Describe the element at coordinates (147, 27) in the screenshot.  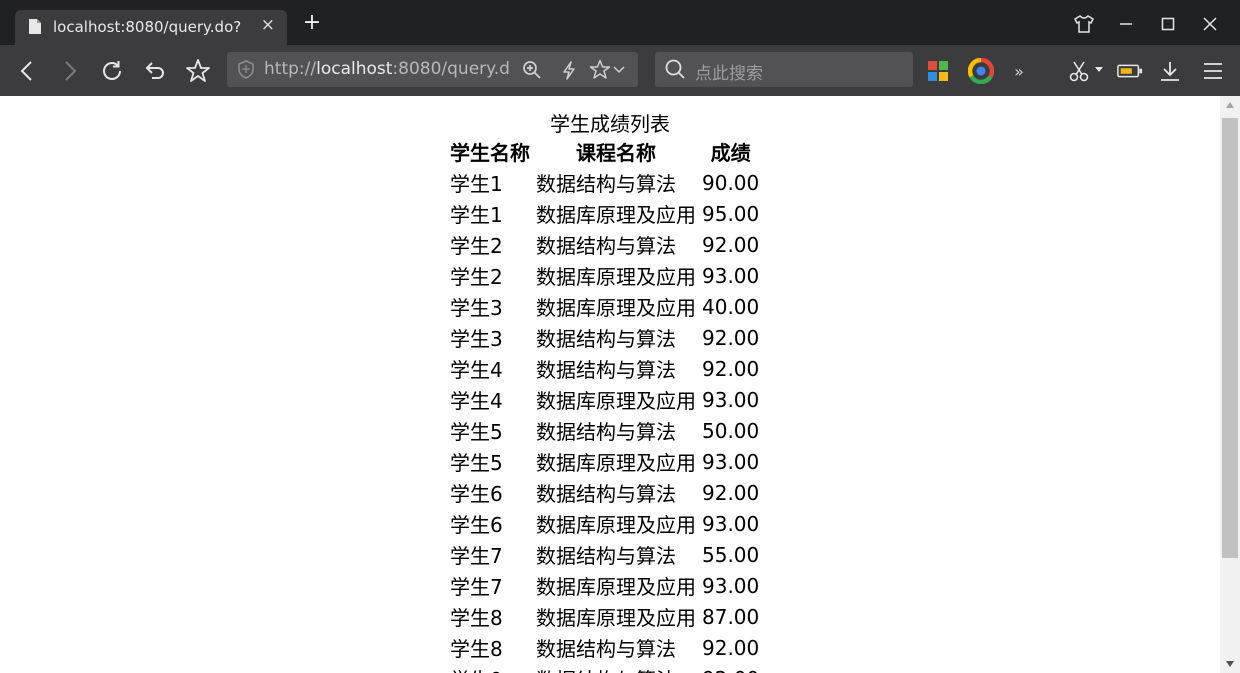
I see `tab-title: localhost:8080/query.do?` at that location.